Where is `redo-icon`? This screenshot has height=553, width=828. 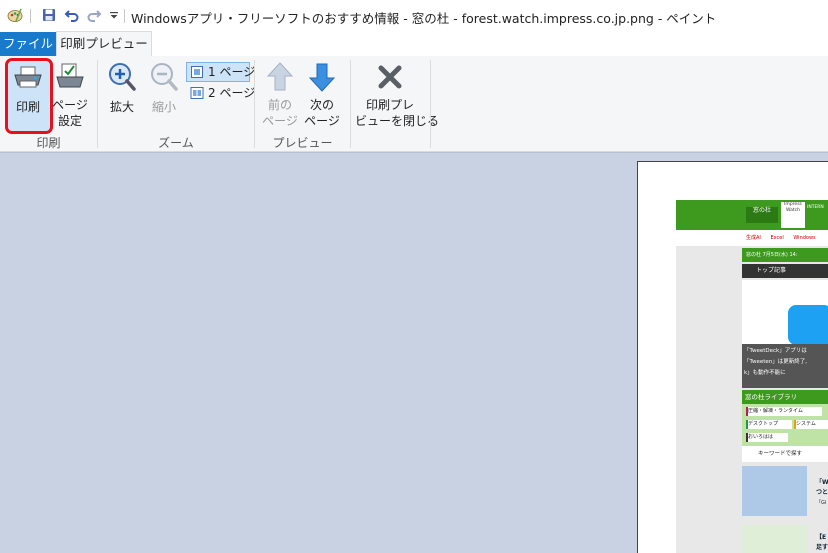 redo-icon is located at coordinates (94, 15).